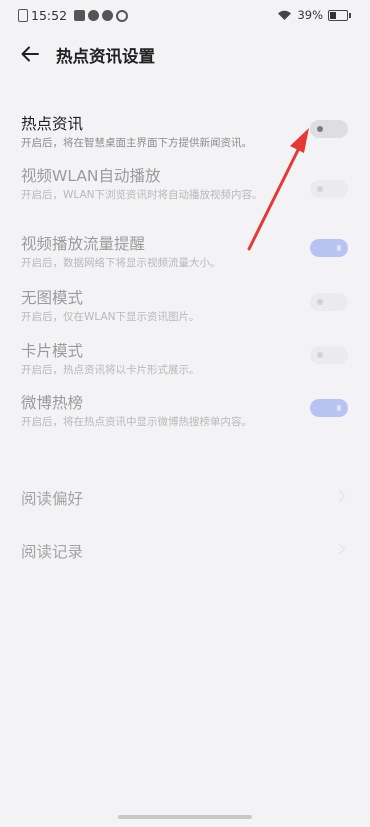  I want to click on setting-desc: 开启后，将在热点资讯中显示微博热搜榜单内容。, so click(136, 422).